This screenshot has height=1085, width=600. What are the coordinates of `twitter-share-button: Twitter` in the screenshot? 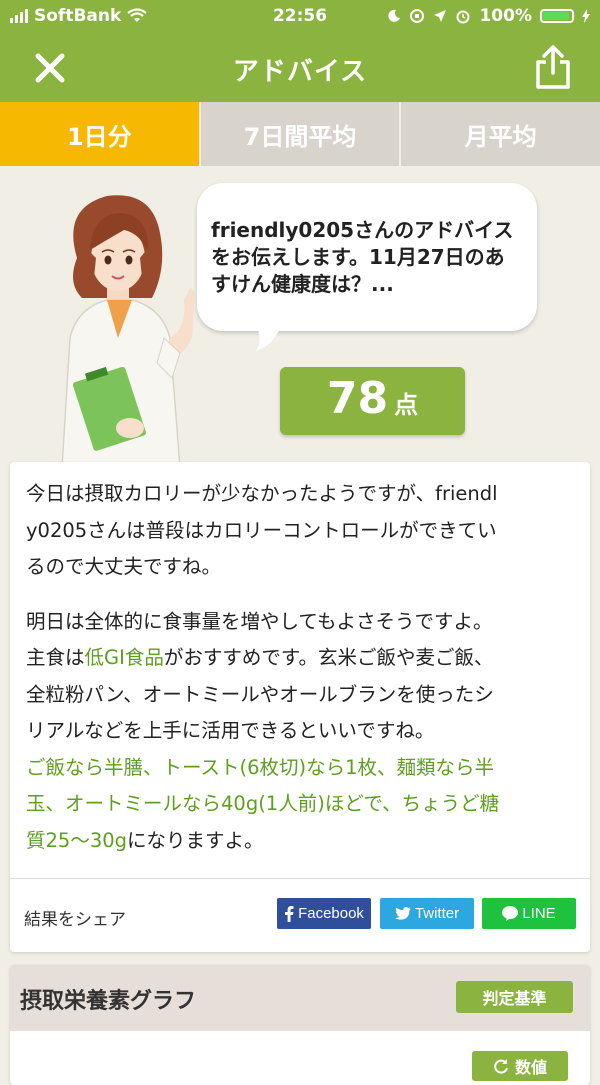 It's located at (427, 913).